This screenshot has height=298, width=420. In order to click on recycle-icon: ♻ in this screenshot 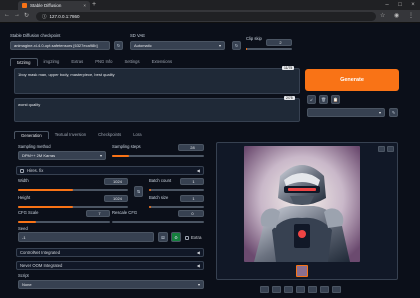, I will do `click(176, 237)`.